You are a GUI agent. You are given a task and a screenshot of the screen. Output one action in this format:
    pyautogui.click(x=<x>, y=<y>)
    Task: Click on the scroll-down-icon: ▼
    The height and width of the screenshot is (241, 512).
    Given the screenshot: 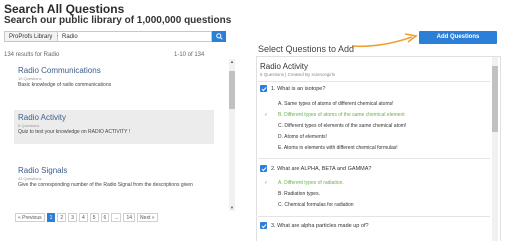 What is the action you would take?
    pyautogui.click(x=232, y=207)
    